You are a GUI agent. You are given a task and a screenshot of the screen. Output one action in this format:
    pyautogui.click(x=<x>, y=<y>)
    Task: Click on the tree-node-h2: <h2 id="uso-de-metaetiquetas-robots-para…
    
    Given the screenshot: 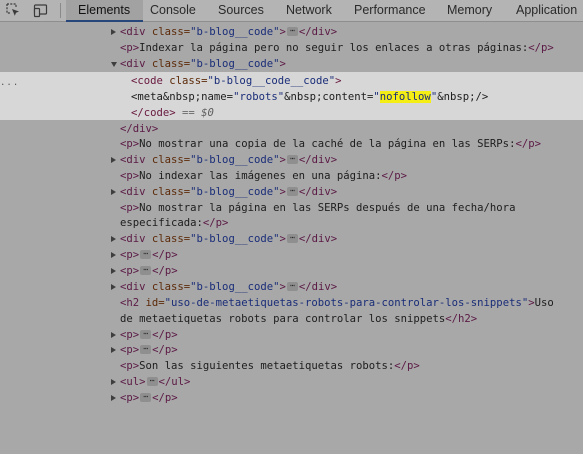 What is the action you would take?
    pyautogui.click(x=291, y=303)
    